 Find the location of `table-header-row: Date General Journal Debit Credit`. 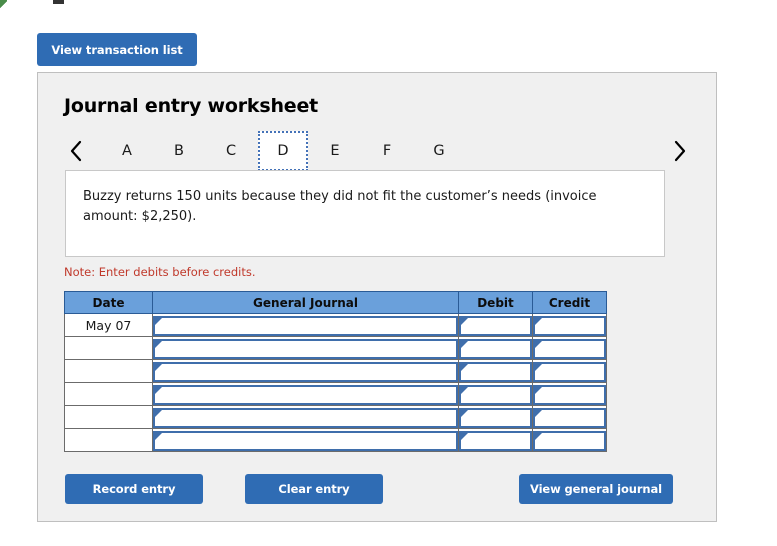

table-header-row: Date General Journal Debit Credit is located at coordinates (335, 302).